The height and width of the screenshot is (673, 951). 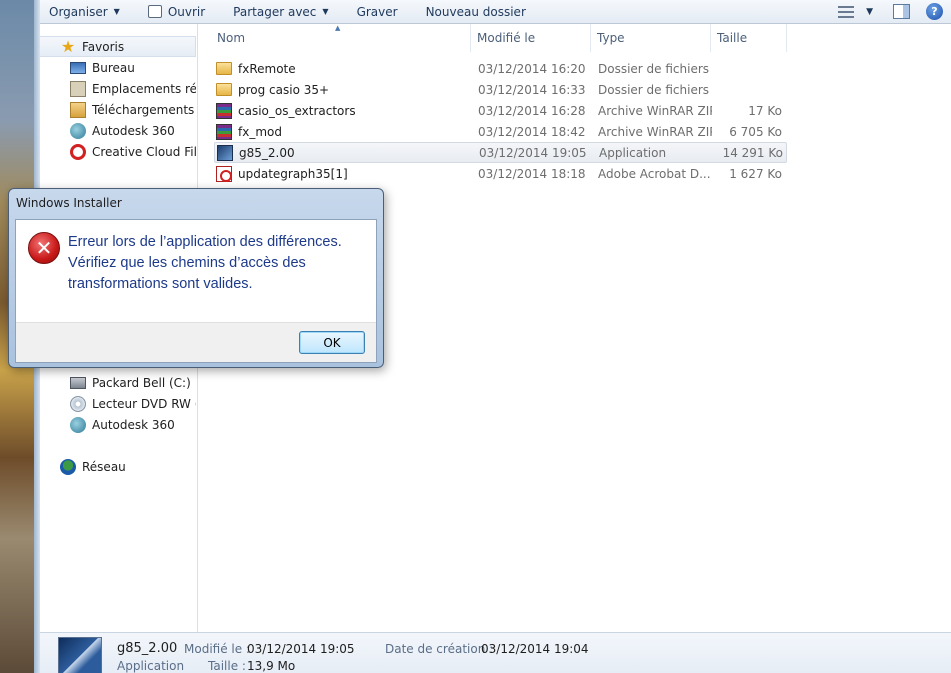 What do you see at coordinates (144, 403) in the screenshot?
I see `nav-item-label: Lecteur DVD RW (D:)` at bounding box center [144, 403].